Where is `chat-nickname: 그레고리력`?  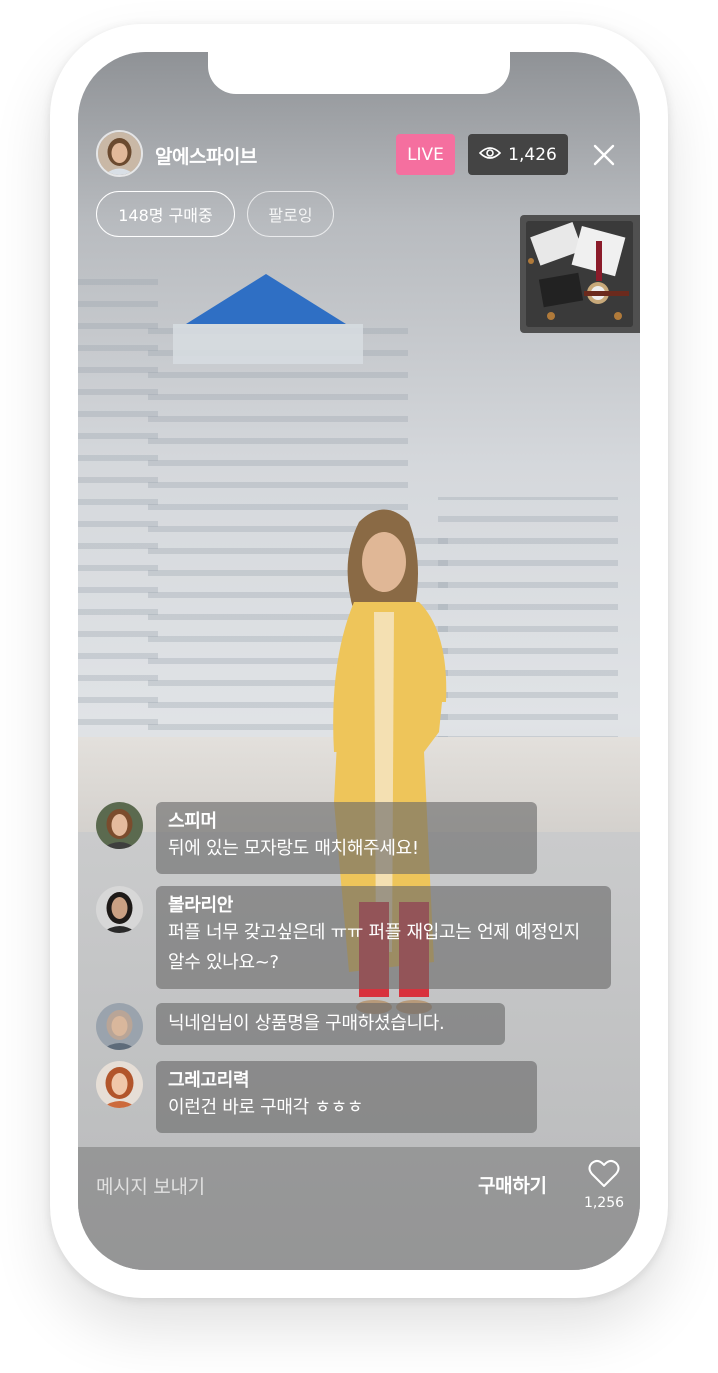 chat-nickname: 그레고리력 is located at coordinates (209, 1080).